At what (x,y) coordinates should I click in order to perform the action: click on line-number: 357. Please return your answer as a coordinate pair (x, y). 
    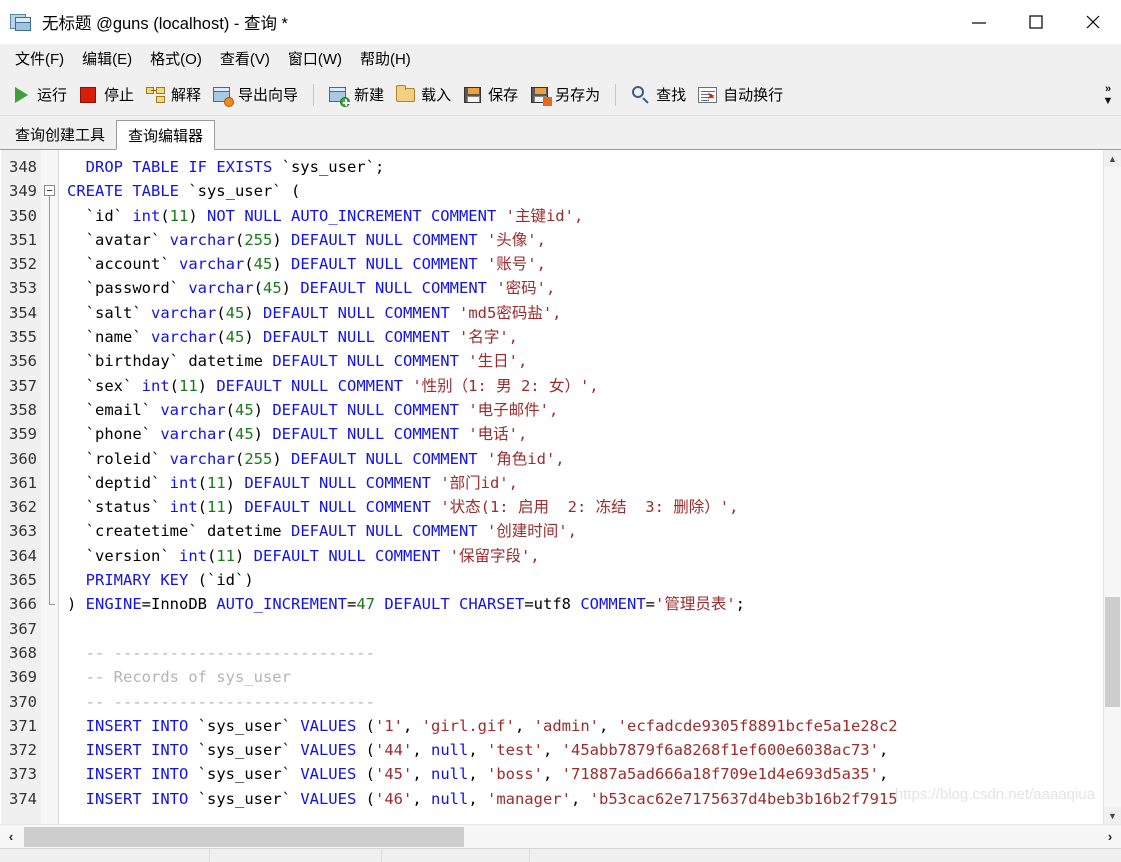
    Looking at the image, I should click on (23, 385).